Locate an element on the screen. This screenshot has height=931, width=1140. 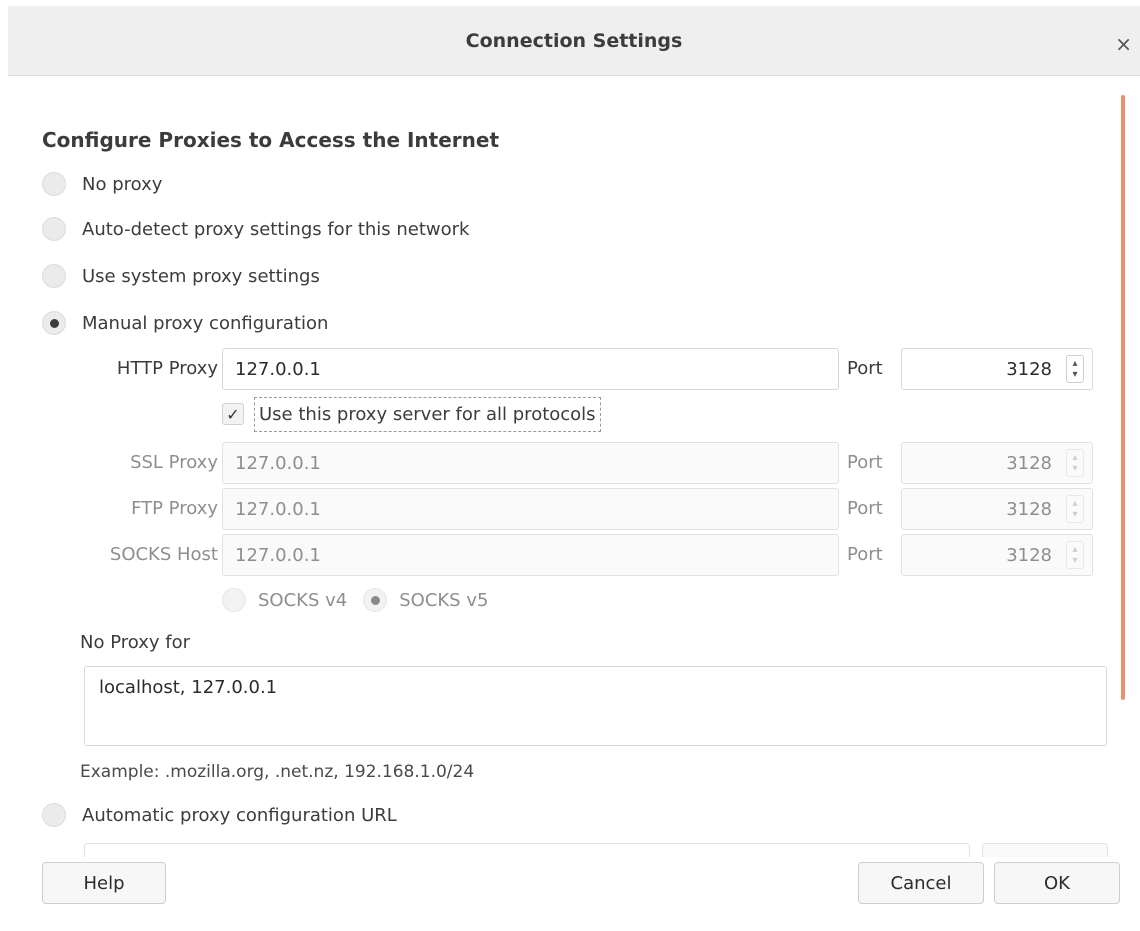
ssl-port-input: 3128 ▴ ▾ is located at coordinates (997, 463).